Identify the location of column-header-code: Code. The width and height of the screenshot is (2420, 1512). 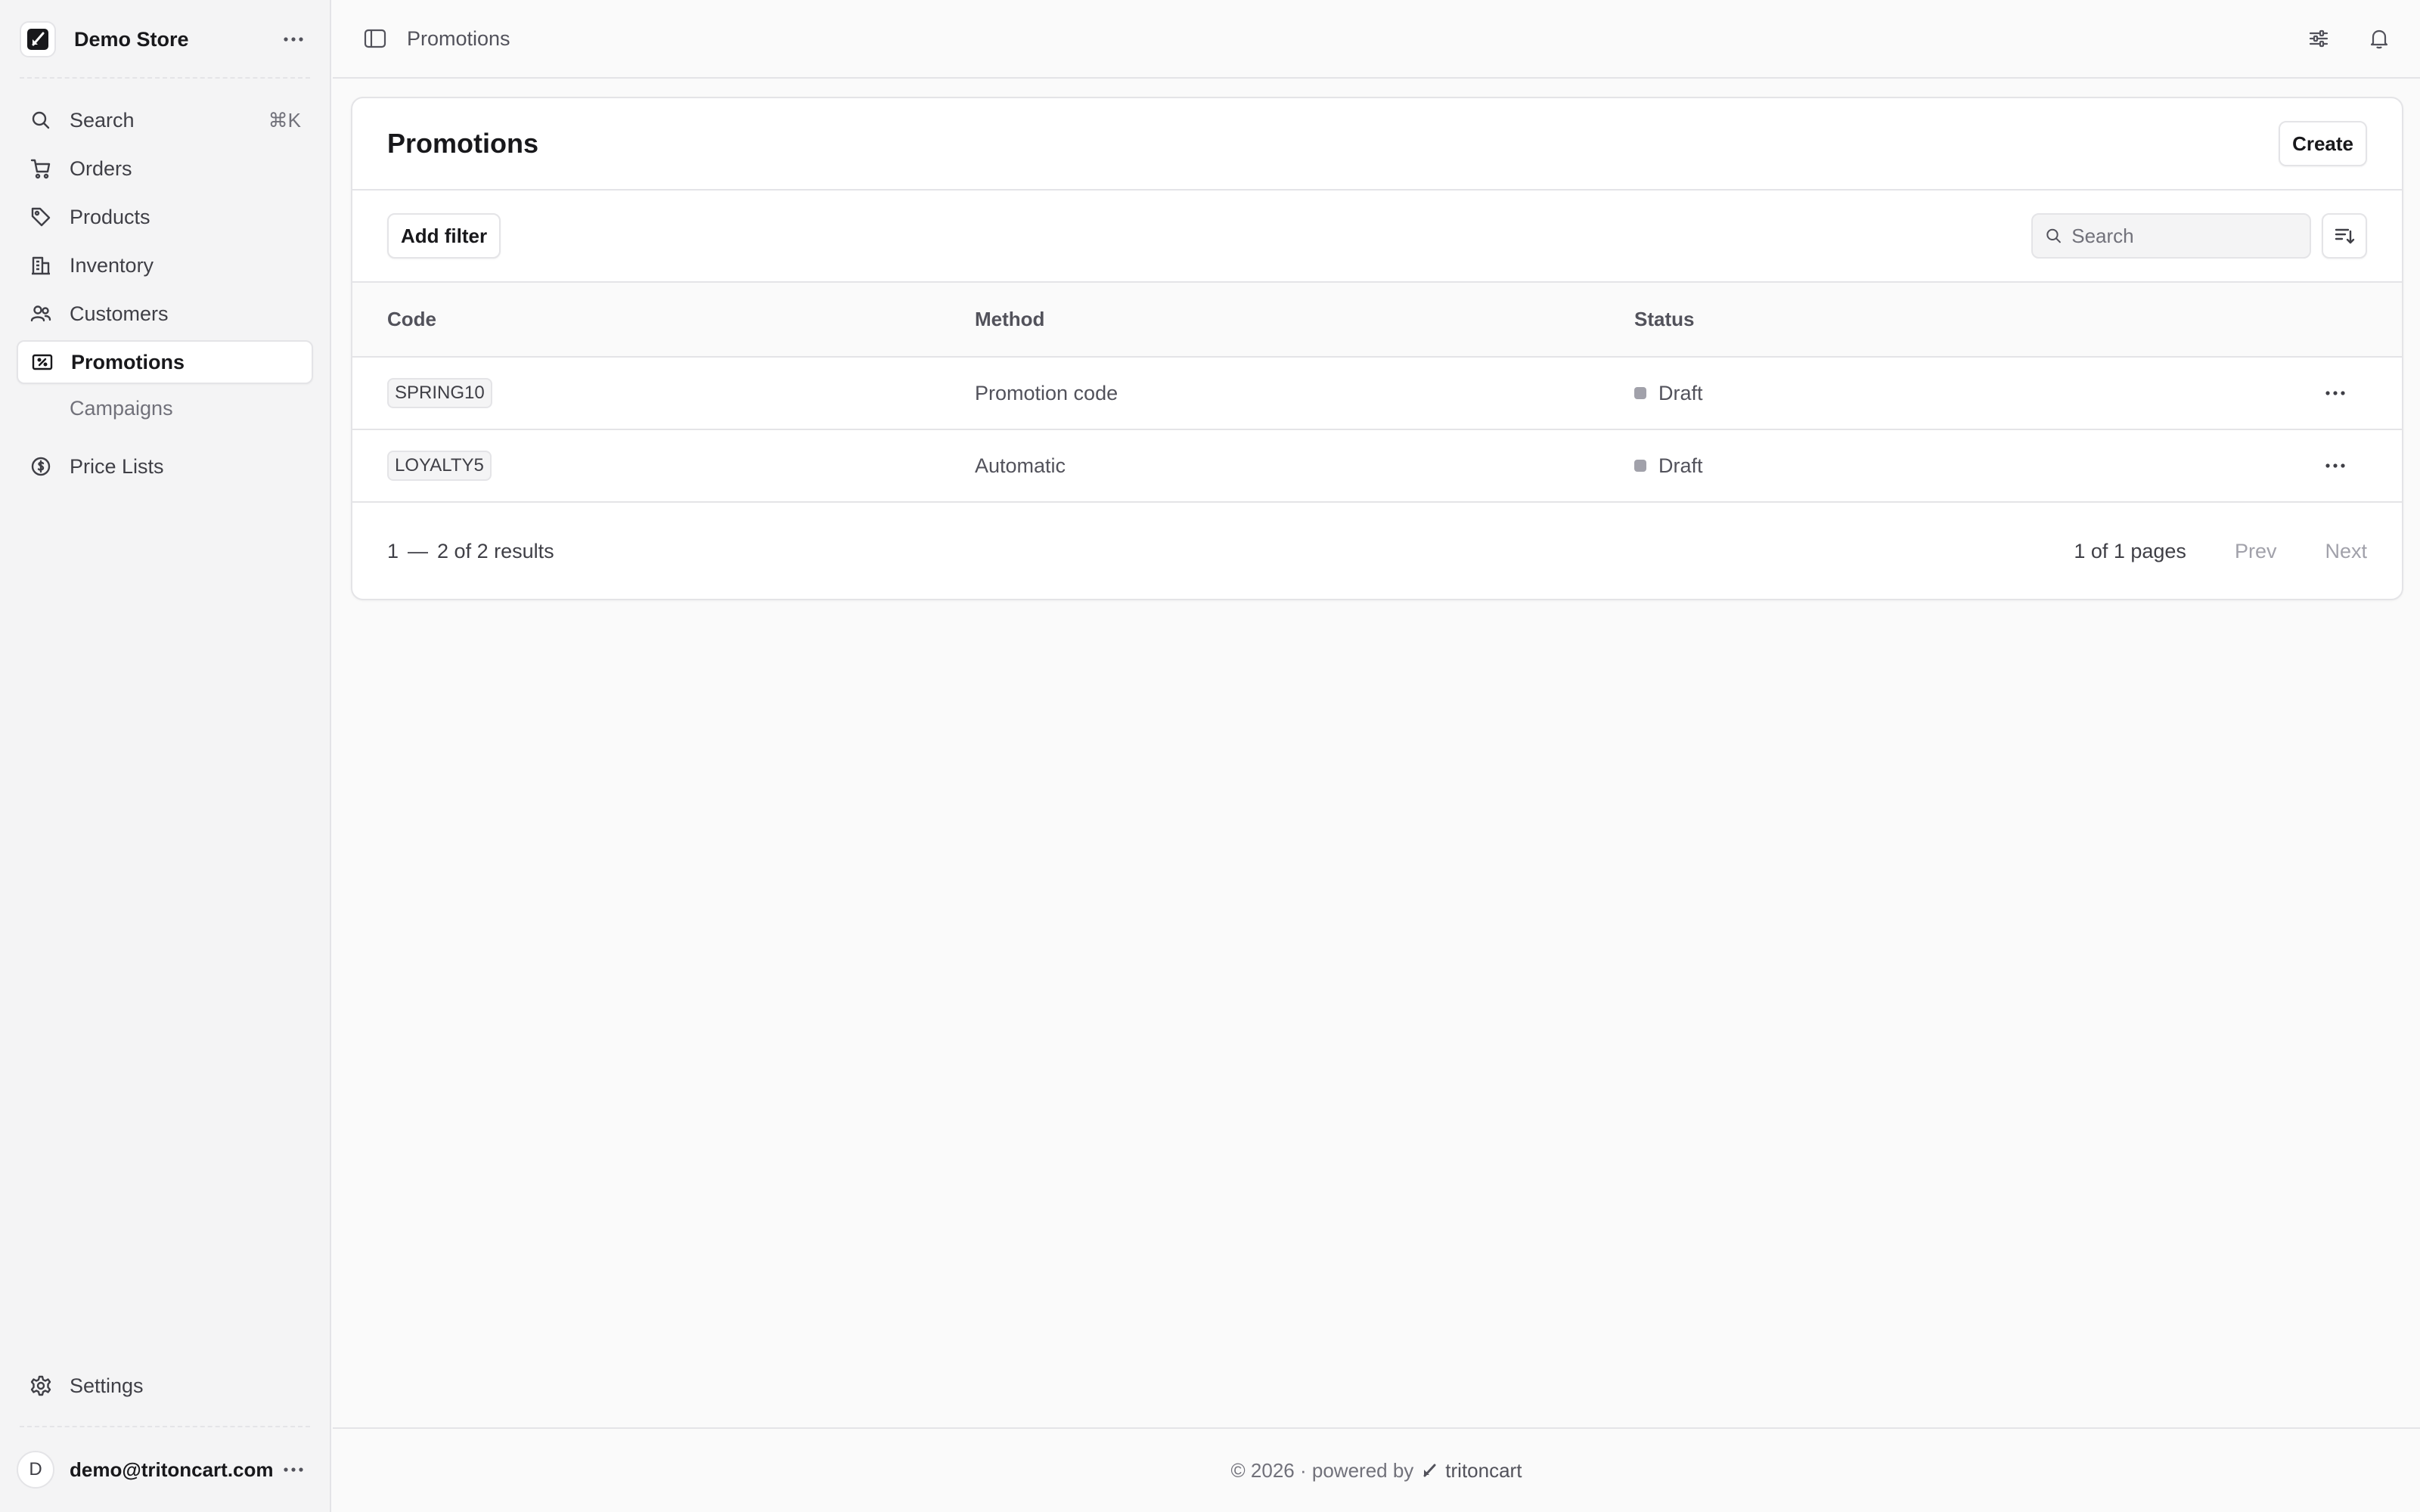
(663, 320).